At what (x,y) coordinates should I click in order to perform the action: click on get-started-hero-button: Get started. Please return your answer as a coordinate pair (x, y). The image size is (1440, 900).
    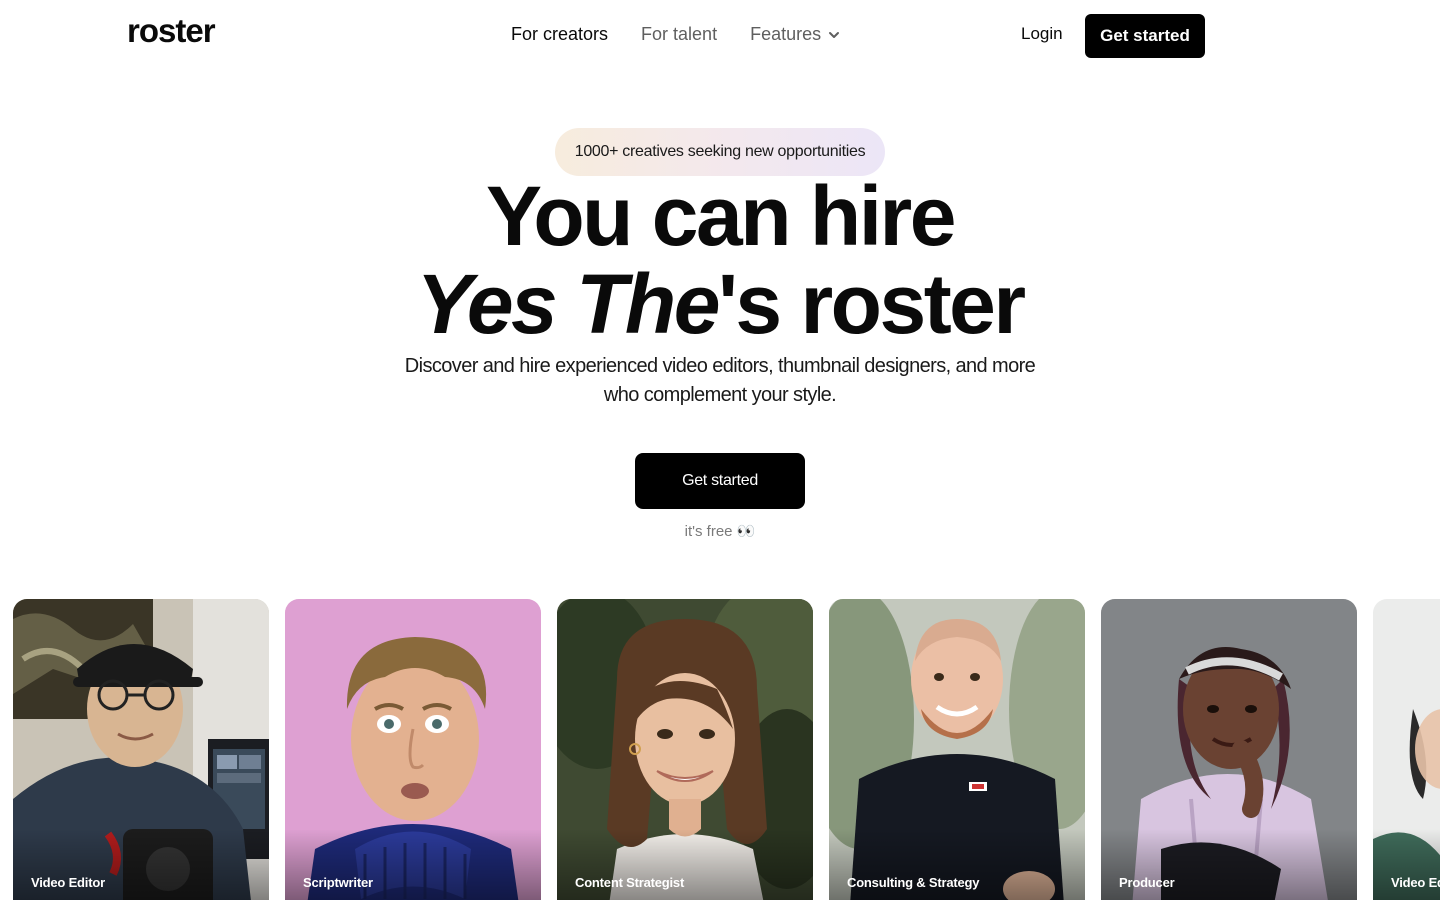
    Looking at the image, I should click on (720, 481).